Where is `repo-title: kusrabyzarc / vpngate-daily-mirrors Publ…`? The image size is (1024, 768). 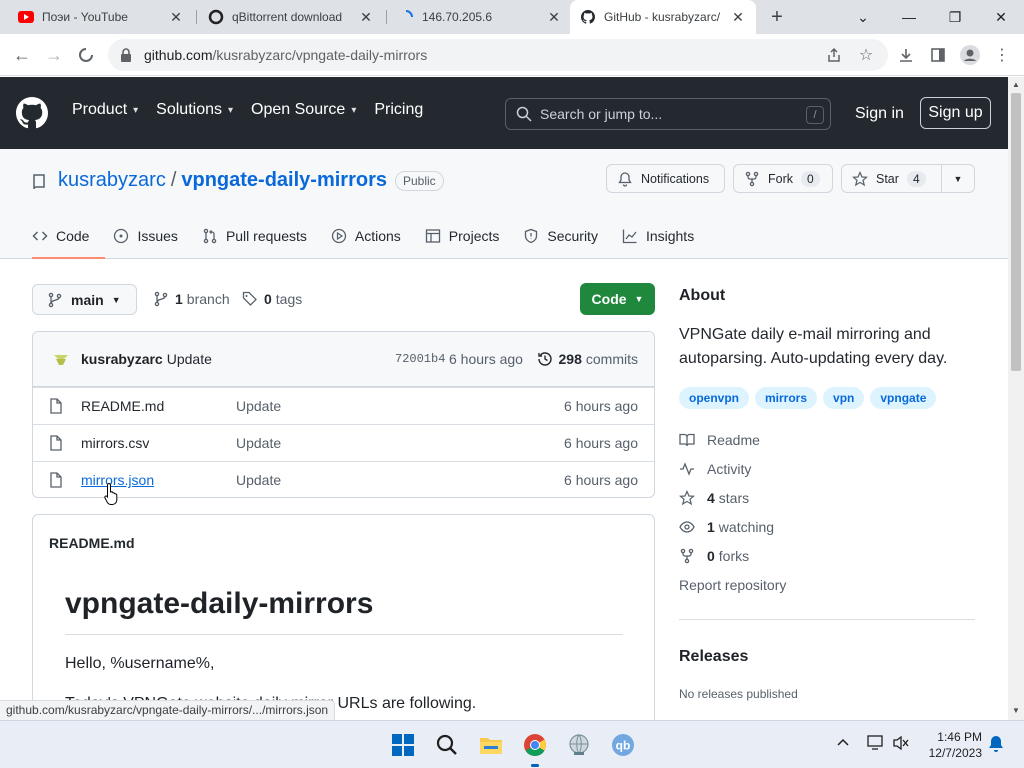 repo-title: kusrabyzarc / vpngate-daily-mirrors Publ… is located at coordinates (238, 180).